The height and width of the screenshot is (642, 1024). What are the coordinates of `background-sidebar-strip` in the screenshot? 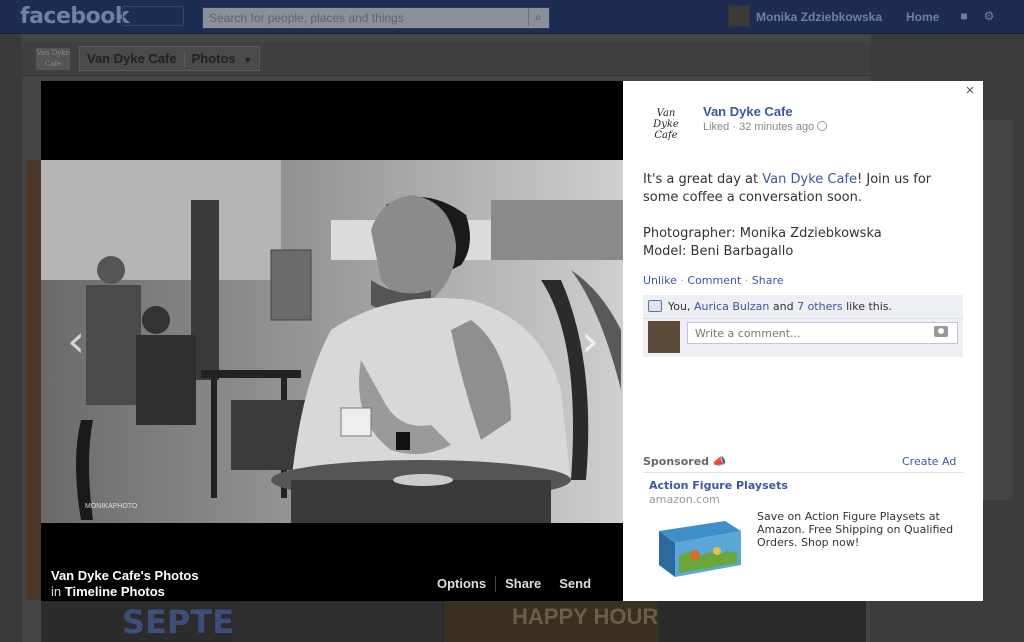 It's located at (998, 310).